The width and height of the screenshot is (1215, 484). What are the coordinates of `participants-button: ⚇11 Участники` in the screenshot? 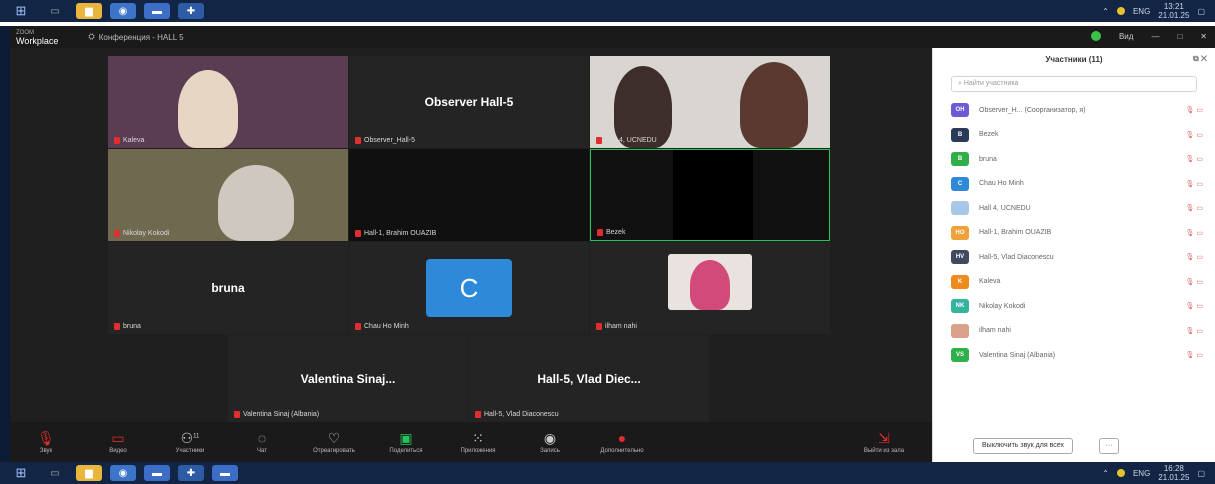 It's located at (190, 442).